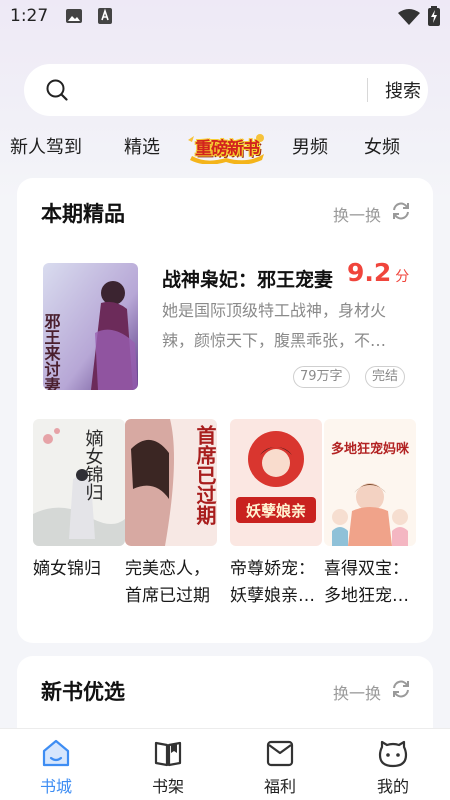 The width and height of the screenshot is (450, 800). What do you see at coordinates (321, 377) in the screenshot?
I see `word-count-badge: 79万字` at bounding box center [321, 377].